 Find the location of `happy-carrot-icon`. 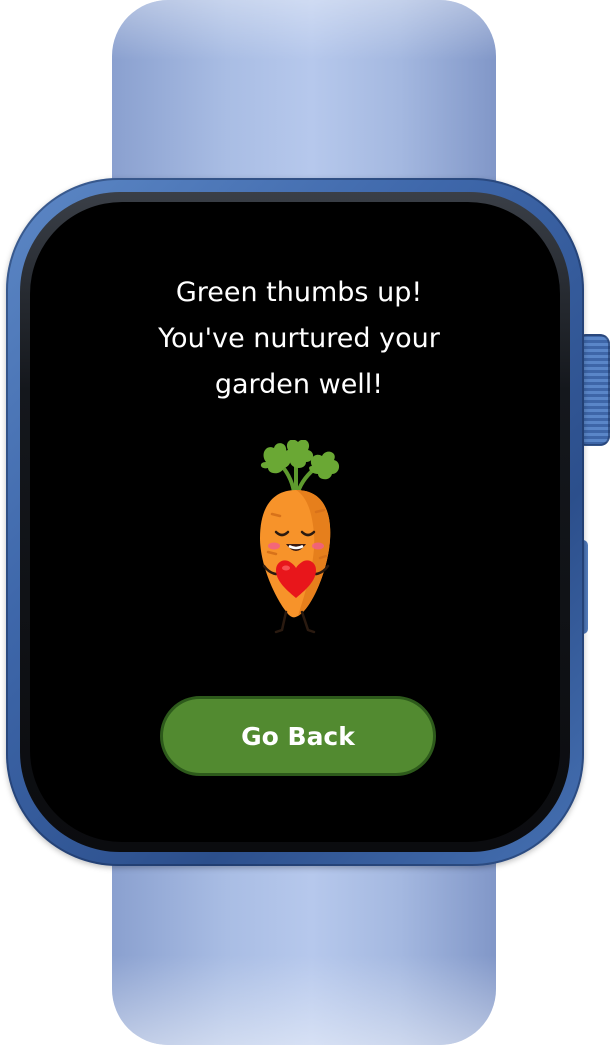

happy-carrot-icon is located at coordinates (300, 537).